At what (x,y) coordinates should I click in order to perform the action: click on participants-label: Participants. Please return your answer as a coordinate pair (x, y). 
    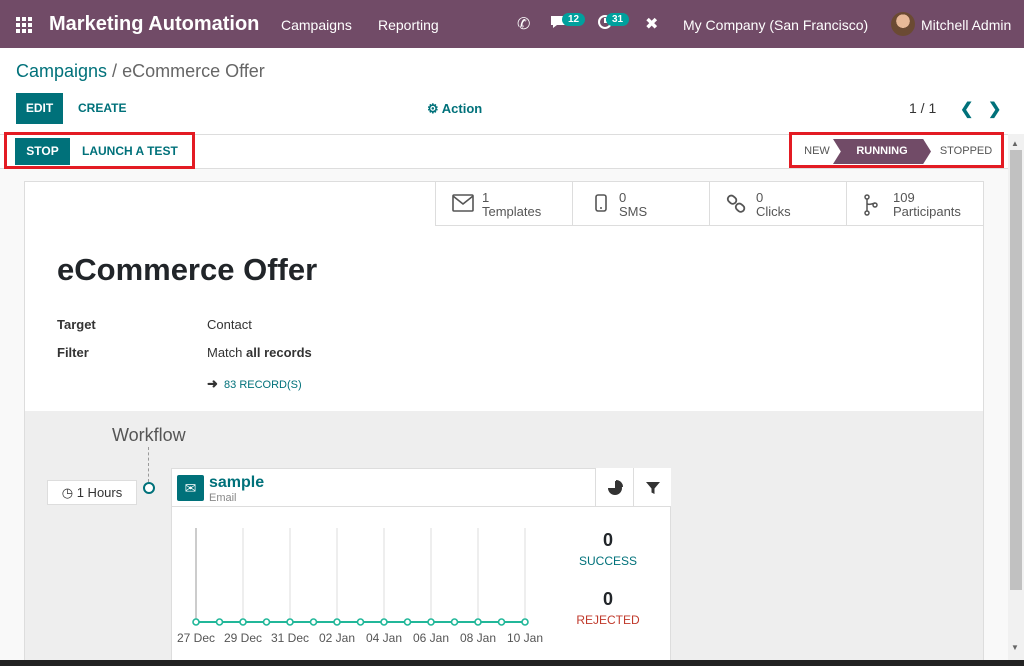
    Looking at the image, I should click on (927, 211).